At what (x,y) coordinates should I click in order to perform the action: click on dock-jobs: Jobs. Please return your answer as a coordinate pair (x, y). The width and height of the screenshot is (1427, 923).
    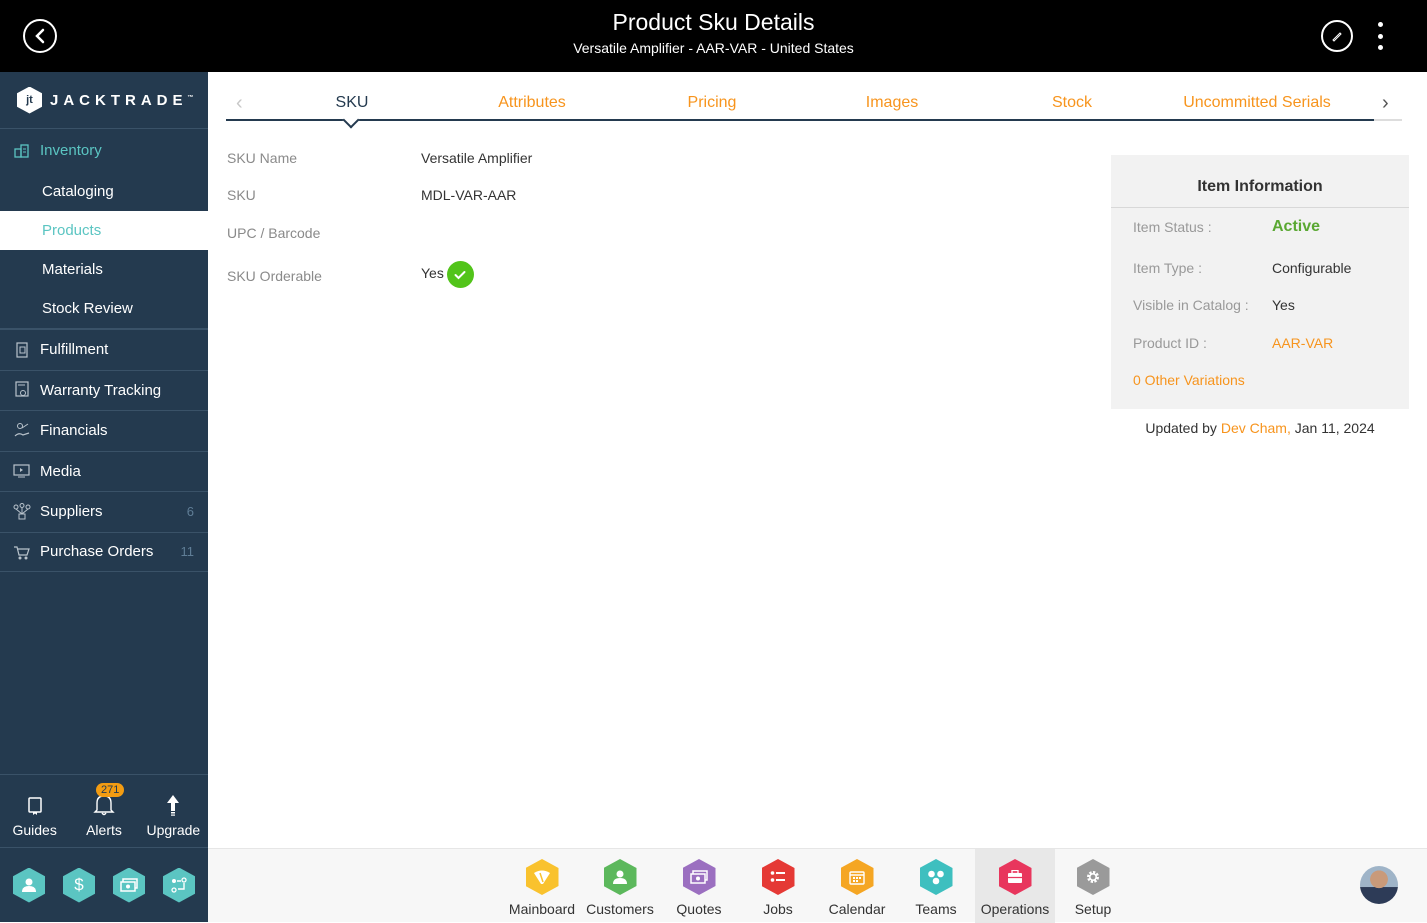
    Looking at the image, I should click on (778, 886).